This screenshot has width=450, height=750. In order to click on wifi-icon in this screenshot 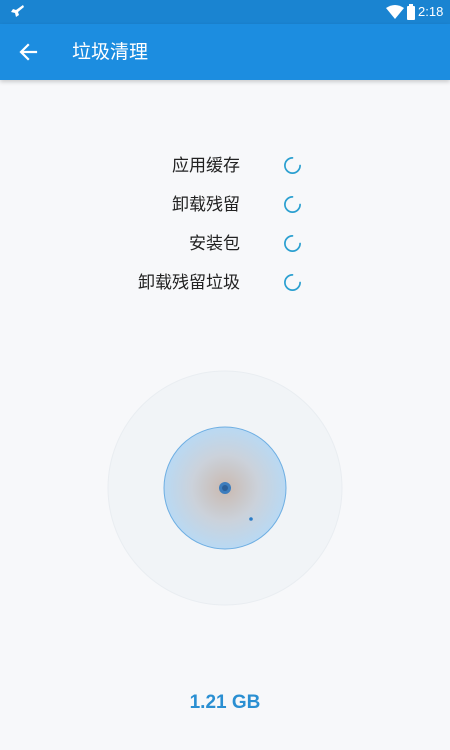, I will do `click(395, 12)`.